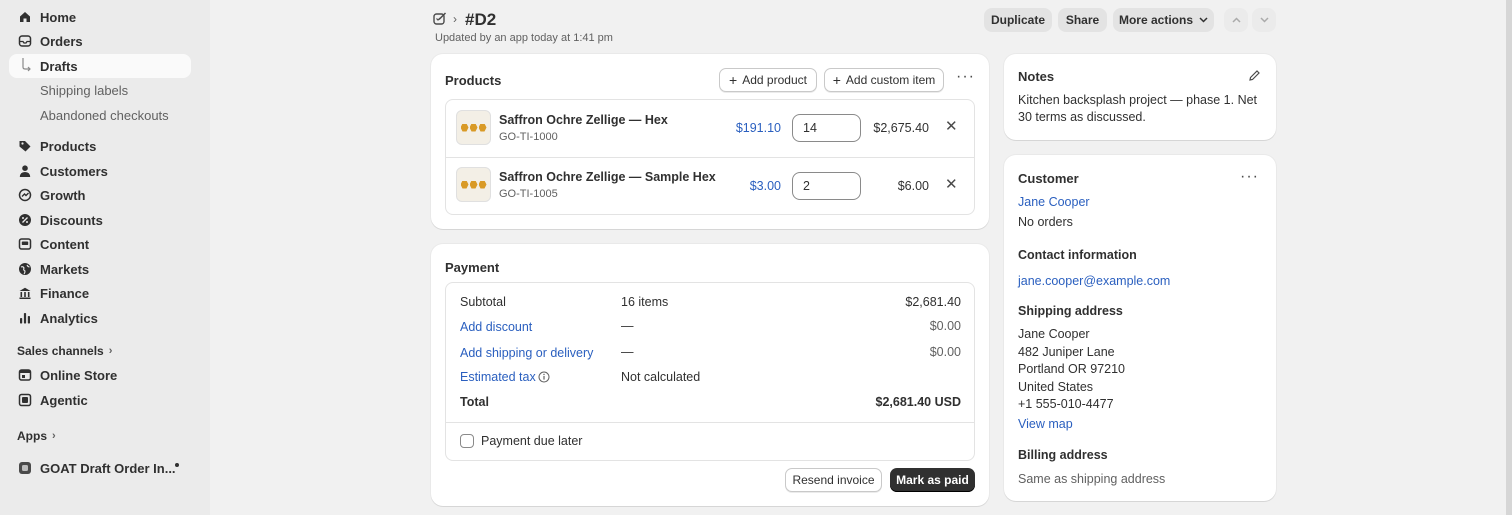 The width and height of the screenshot is (1512, 515). What do you see at coordinates (627, 326) in the screenshot?
I see `discount-dash: —` at bounding box center [627, 326].